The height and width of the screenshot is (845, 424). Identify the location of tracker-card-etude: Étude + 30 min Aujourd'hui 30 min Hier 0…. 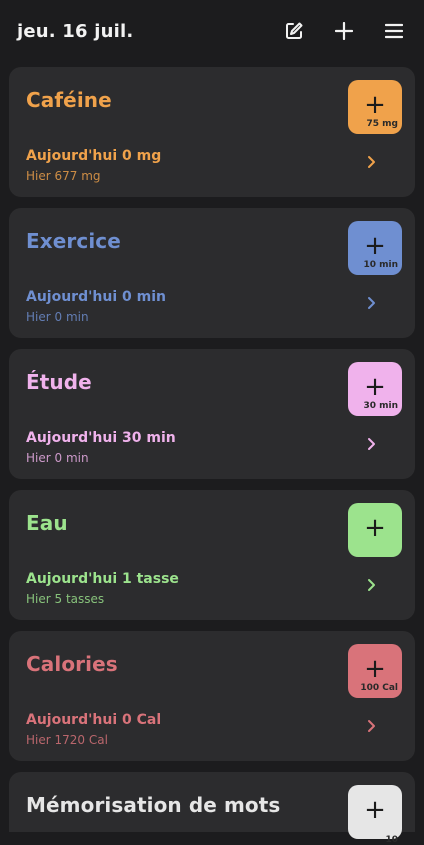
(212, 414).